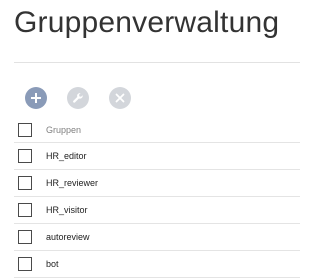  I want to click on table-header-row: Gruppen, so click(157, 130).